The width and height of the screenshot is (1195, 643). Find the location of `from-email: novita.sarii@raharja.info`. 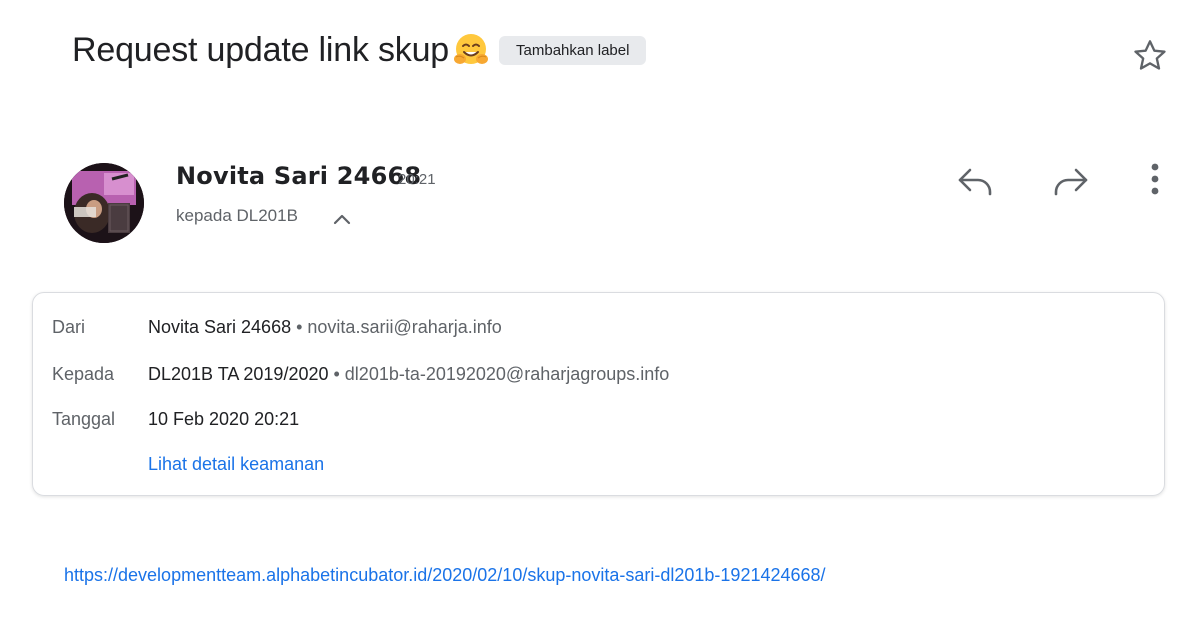

from-email: novita.sarii@raharja.info is located at coordinates (404, 327).